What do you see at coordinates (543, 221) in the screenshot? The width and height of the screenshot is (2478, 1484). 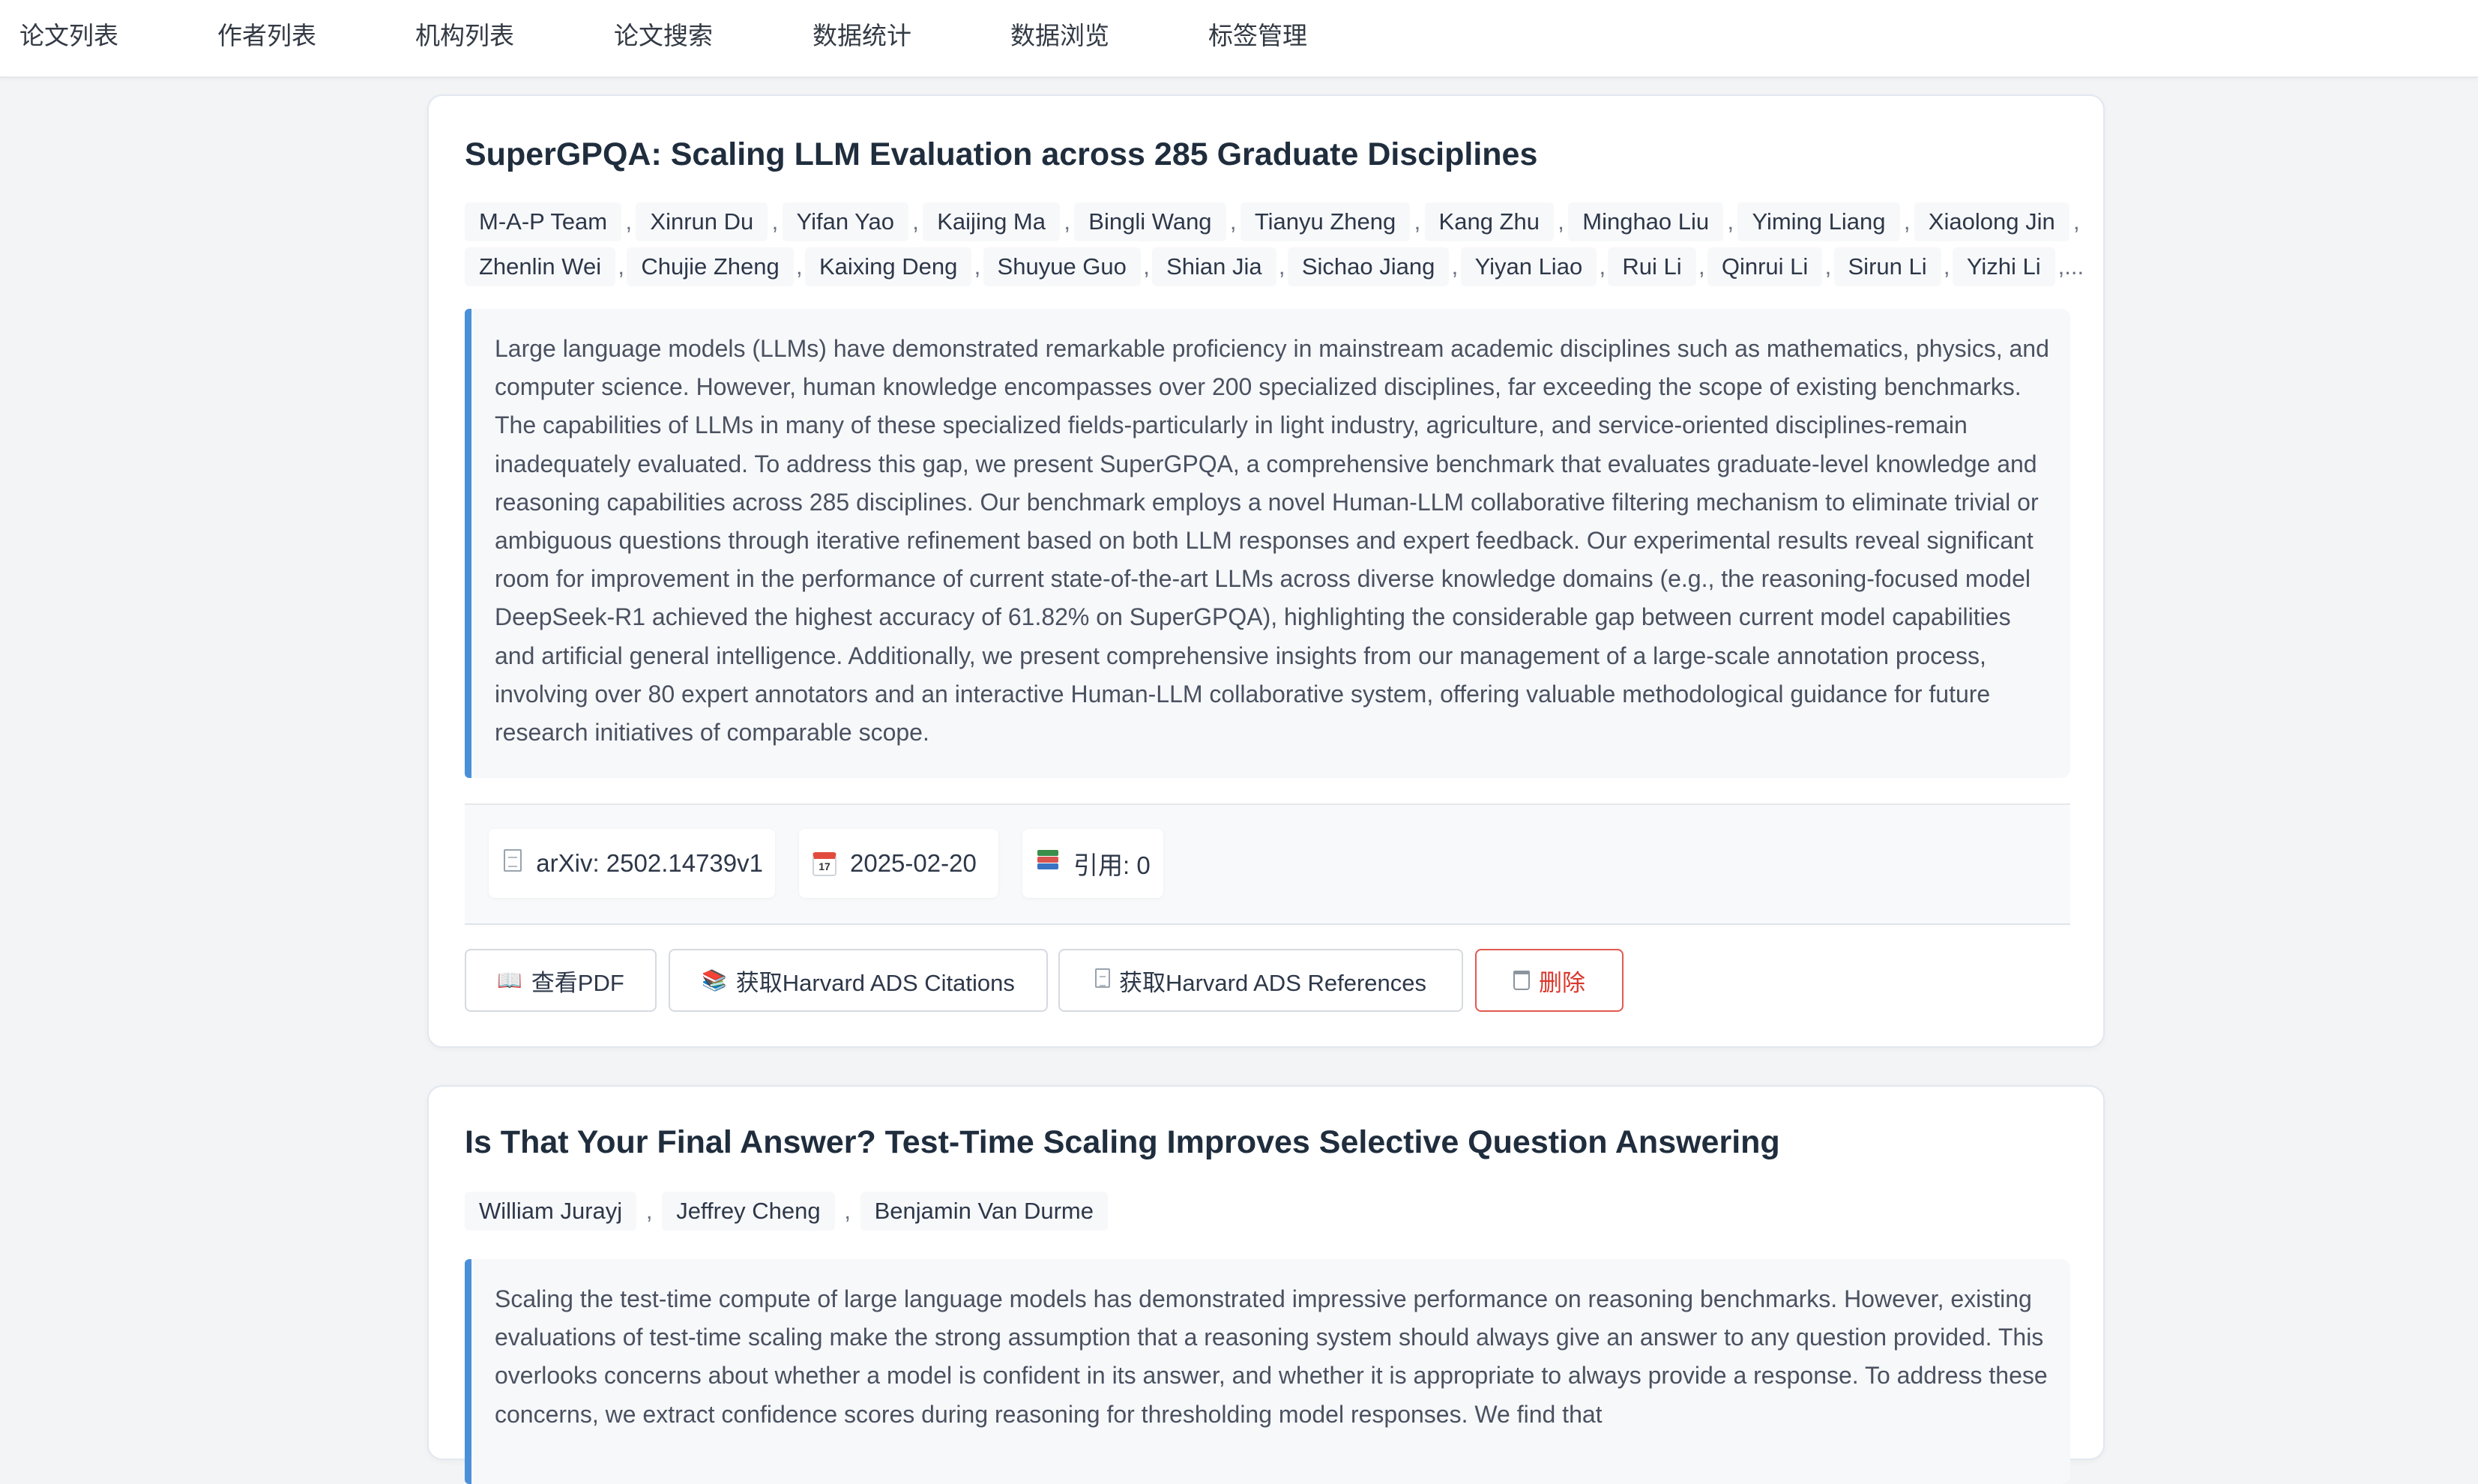 I see `author-chip: M-A-P Team` at bounding box center [543, 221].